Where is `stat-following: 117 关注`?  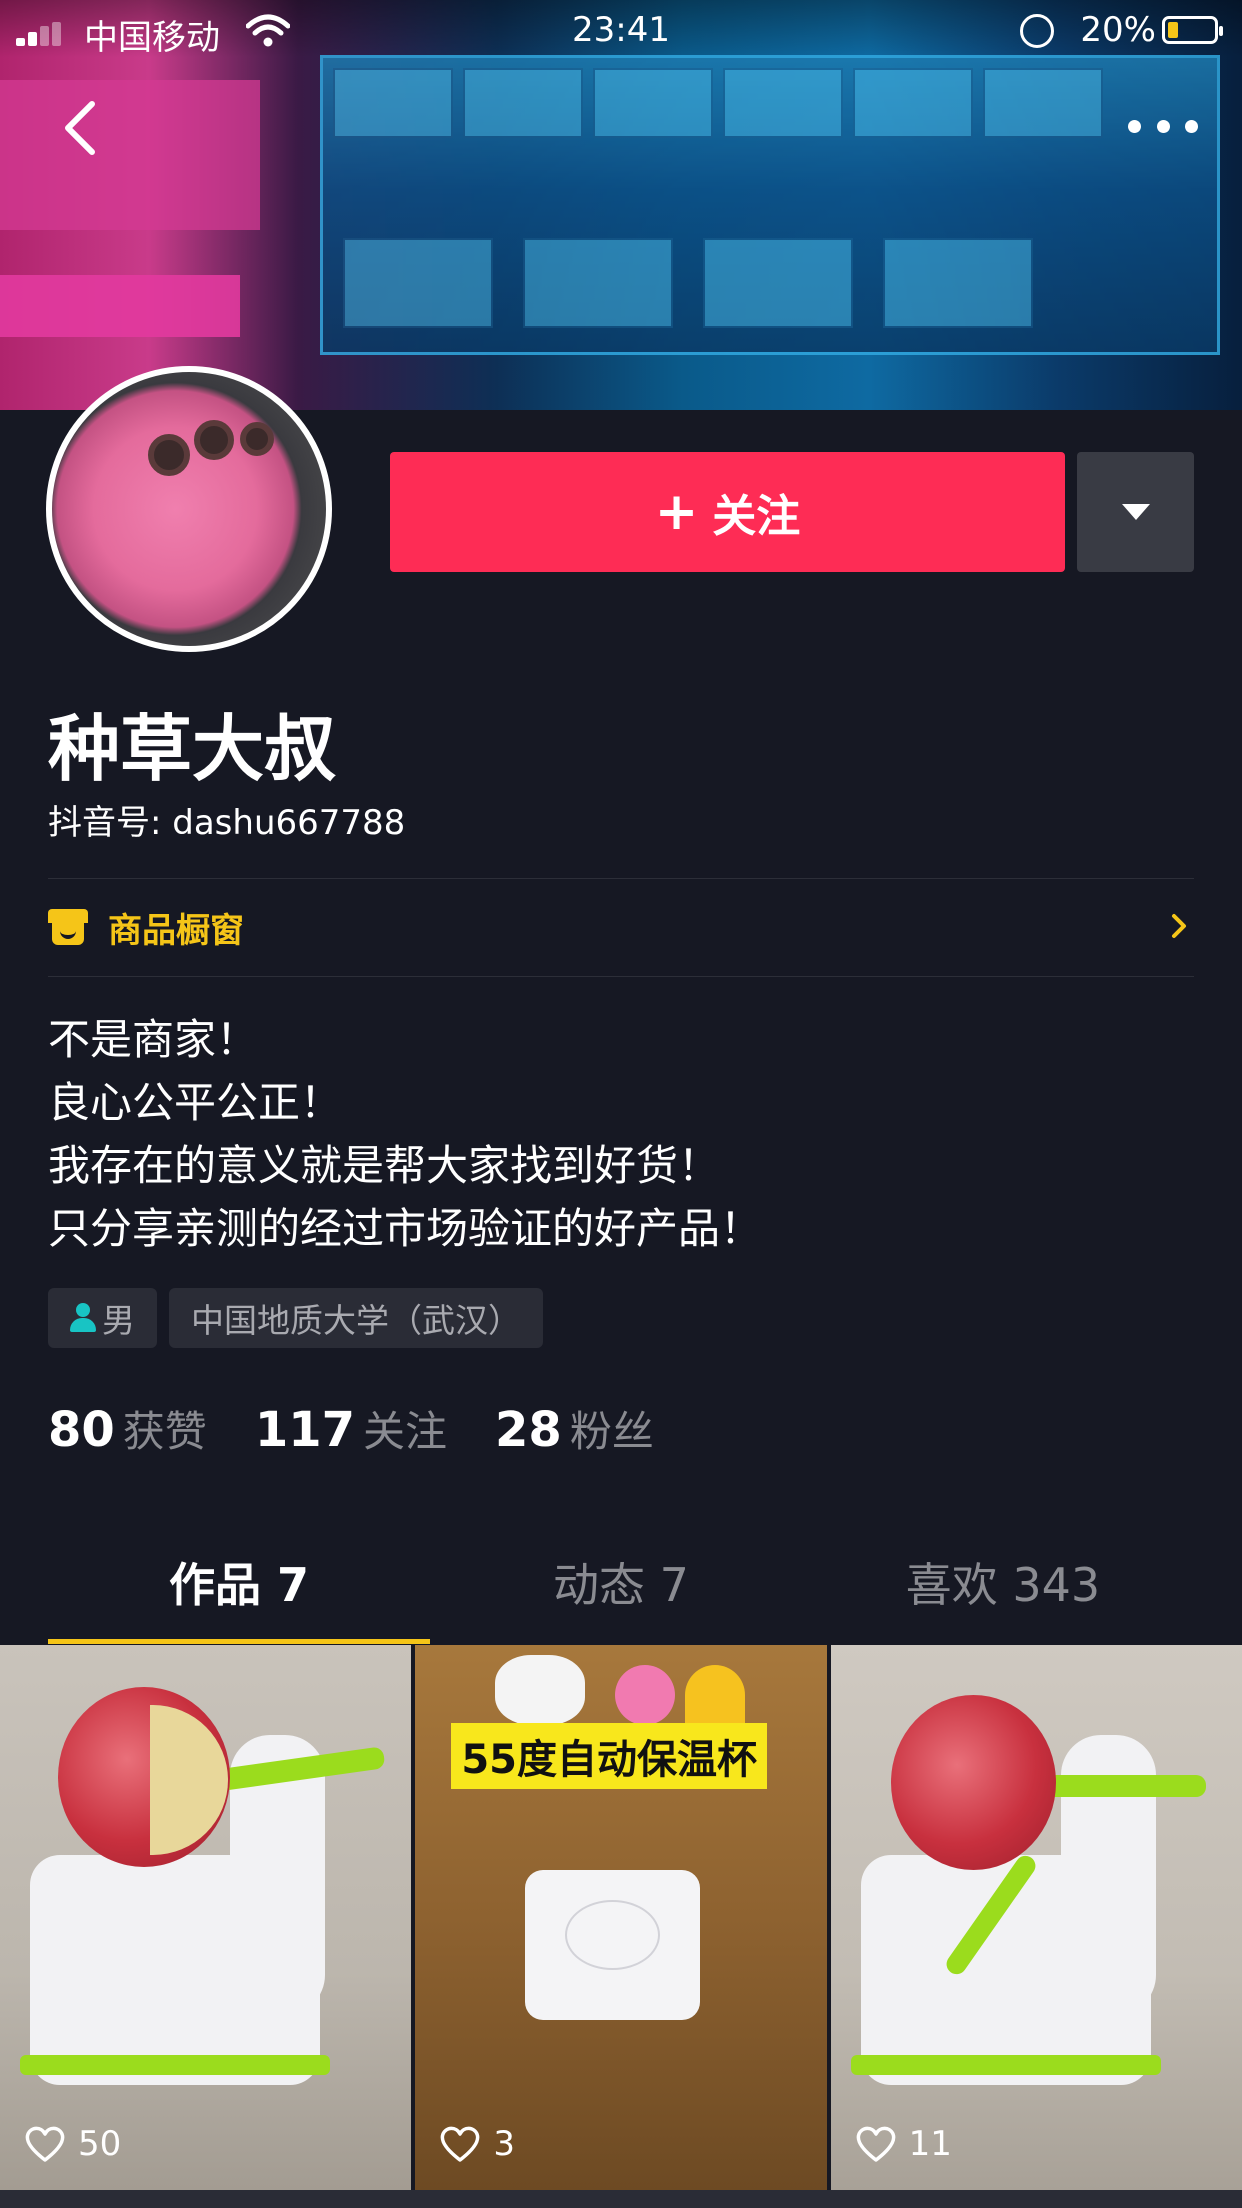
stat-following: 117 关注 is located at coordinates (351, 1428).